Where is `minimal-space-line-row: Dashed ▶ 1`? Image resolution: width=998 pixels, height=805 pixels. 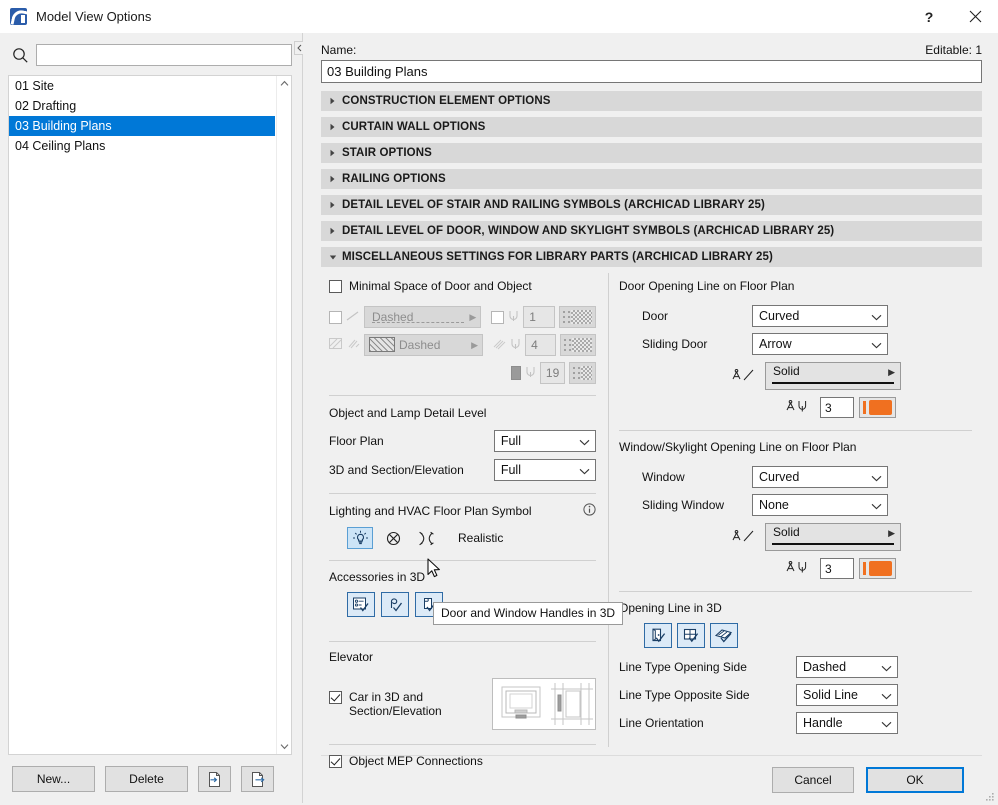 minimal-space-line-row: Dashed ▶ 1 is located at coordinates (462, 317).